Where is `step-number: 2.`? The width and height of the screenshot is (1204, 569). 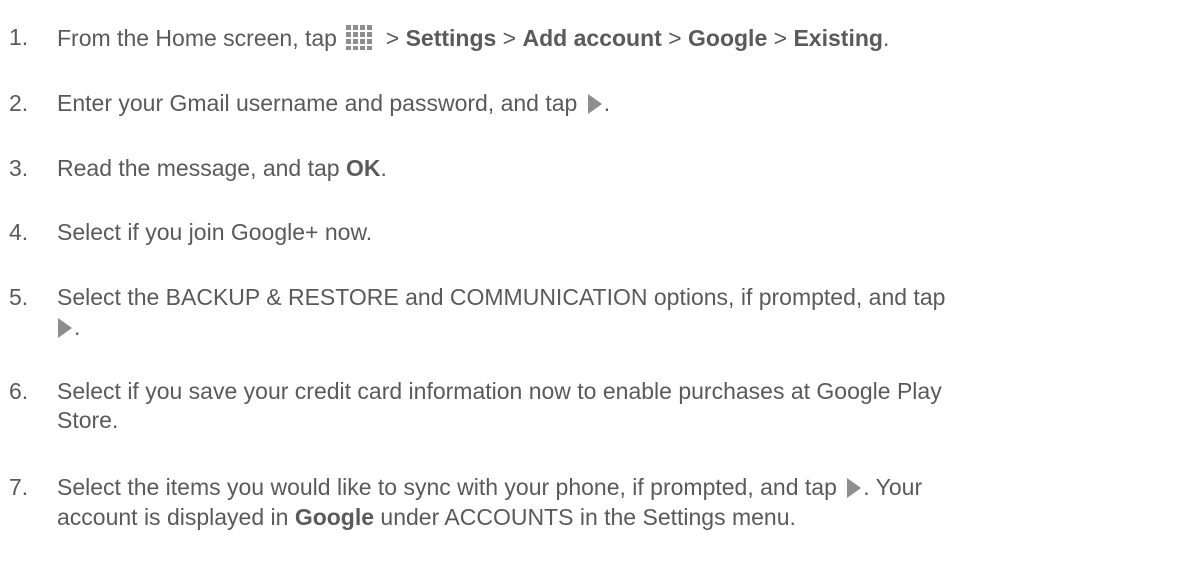
step-number: 2. is located at coordinates (19, 103).